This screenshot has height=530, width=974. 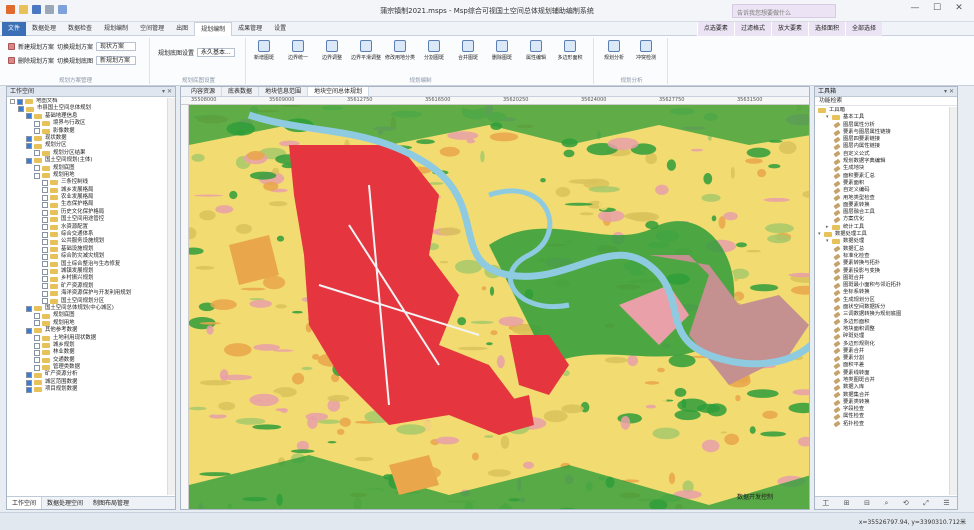 I want to click on layer-tree-item: 城乡发展格局, so click(x=87, y=190).